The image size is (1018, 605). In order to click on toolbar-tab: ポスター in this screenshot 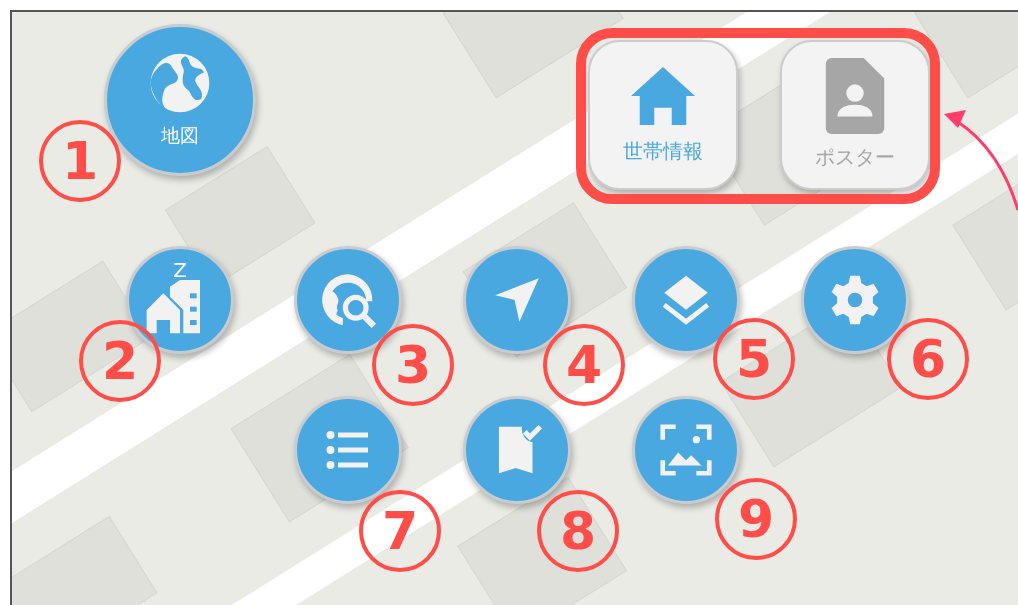, I will do `click(855, 115)`.